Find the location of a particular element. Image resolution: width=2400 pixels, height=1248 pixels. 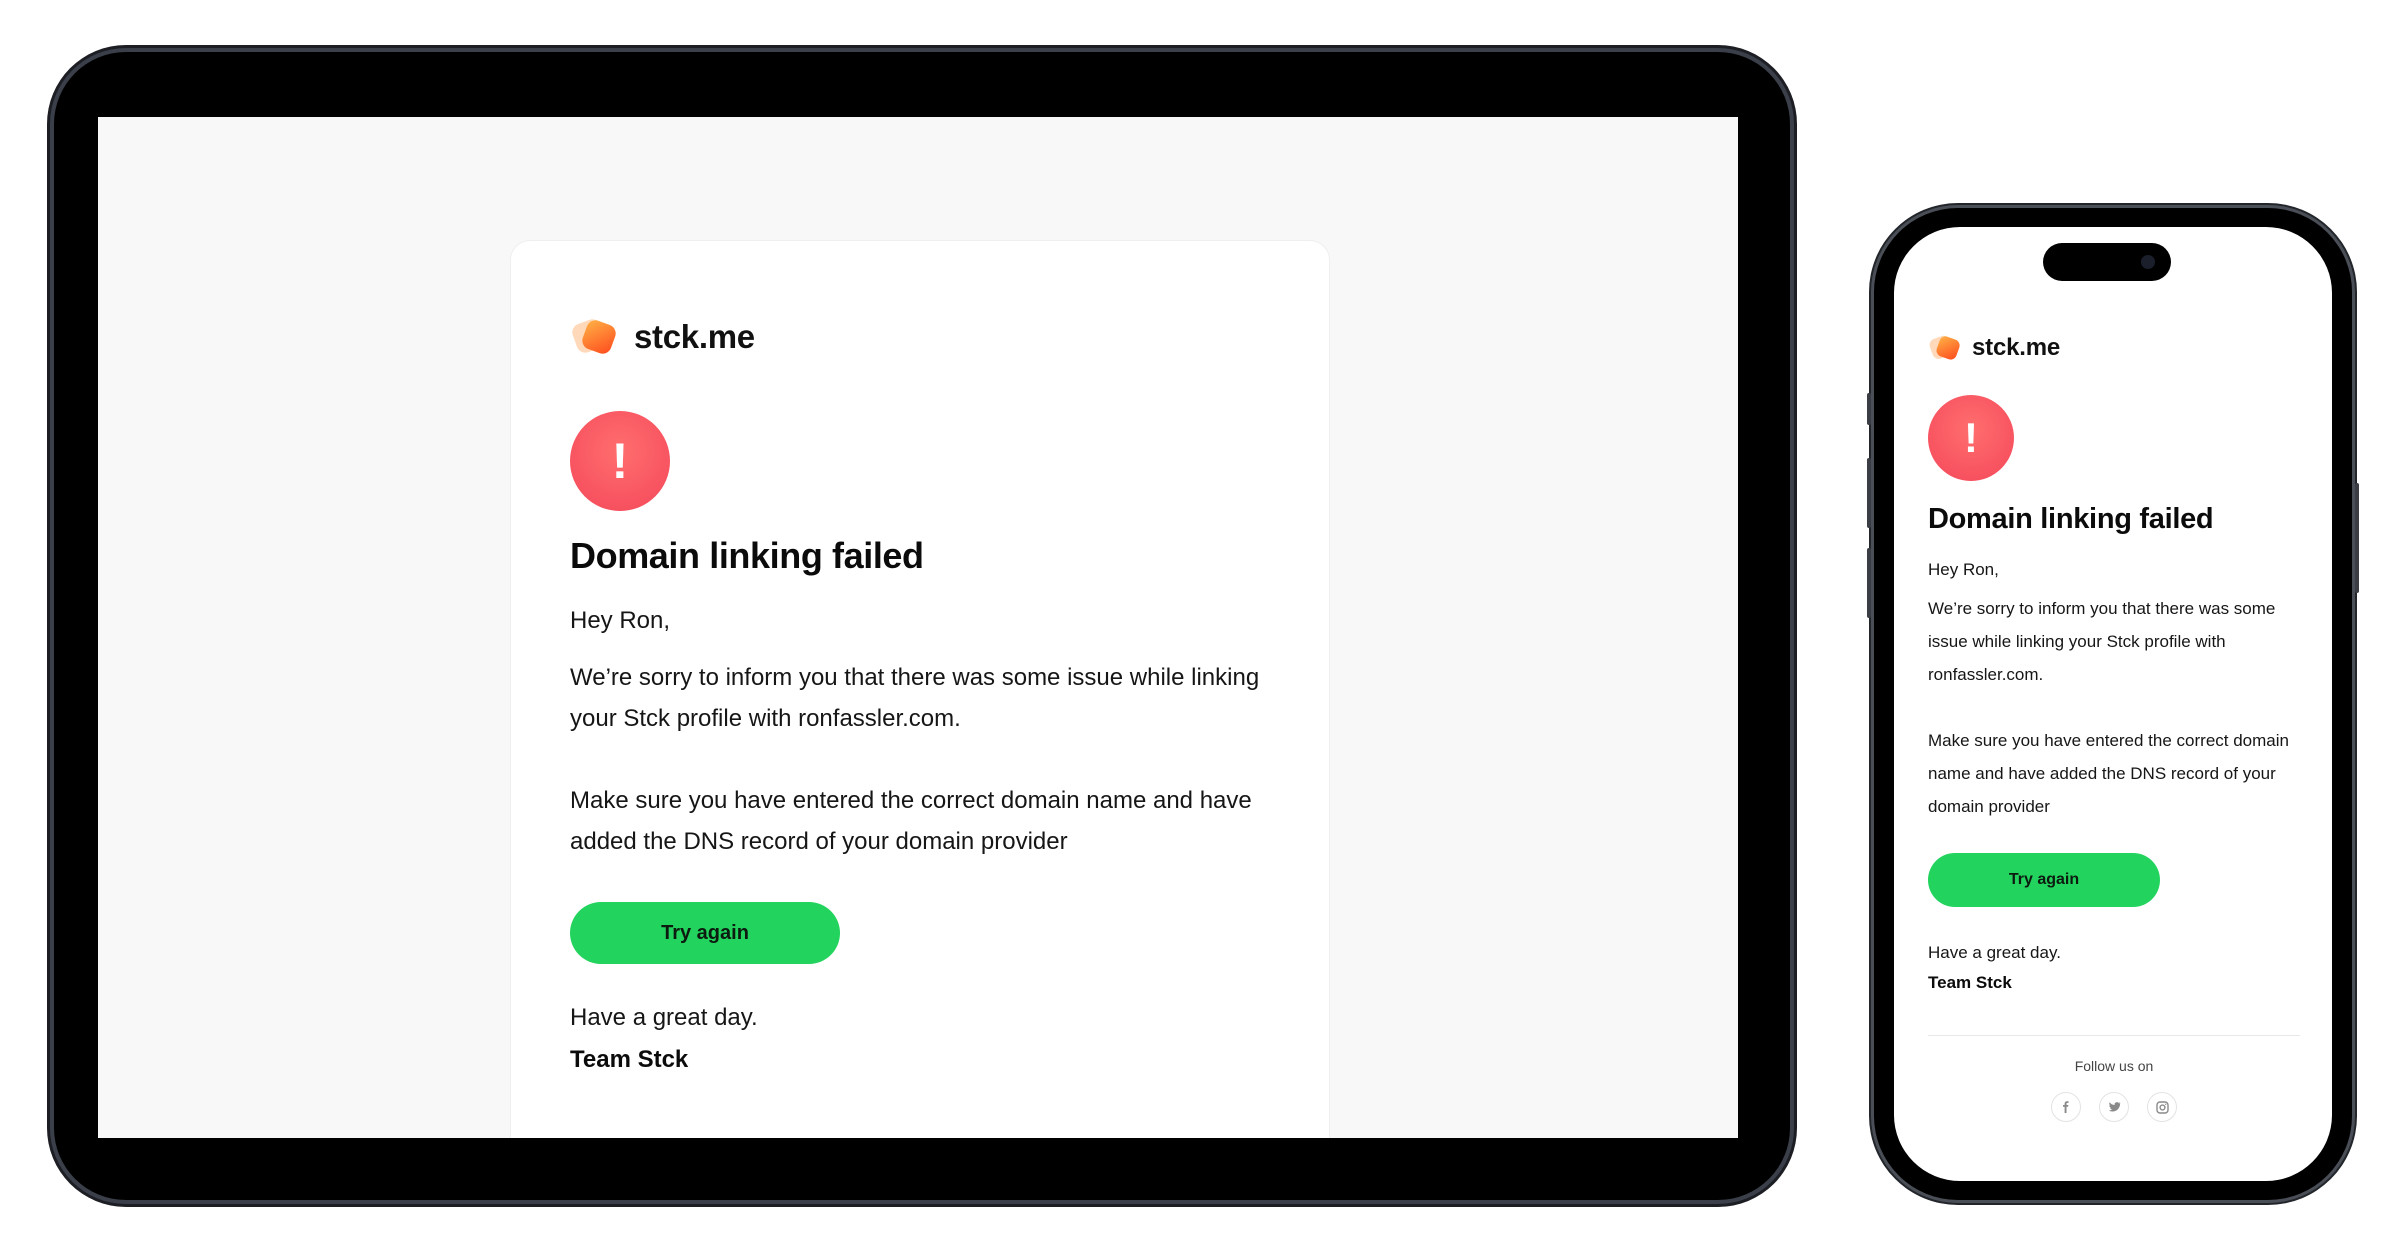

instagram-icon is located at coordinates (2162, 1107).